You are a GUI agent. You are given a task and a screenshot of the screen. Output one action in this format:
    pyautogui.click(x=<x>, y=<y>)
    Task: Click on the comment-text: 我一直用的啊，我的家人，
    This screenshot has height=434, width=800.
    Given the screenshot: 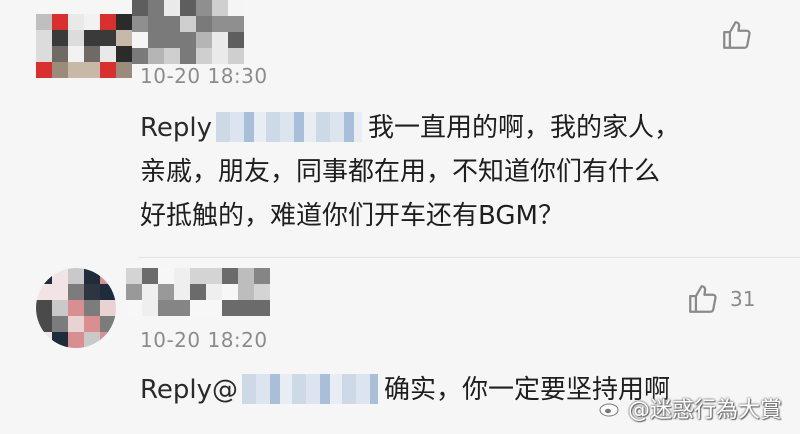 What is the action you would take?
    pyautogui.click(x=524, y=128)
    